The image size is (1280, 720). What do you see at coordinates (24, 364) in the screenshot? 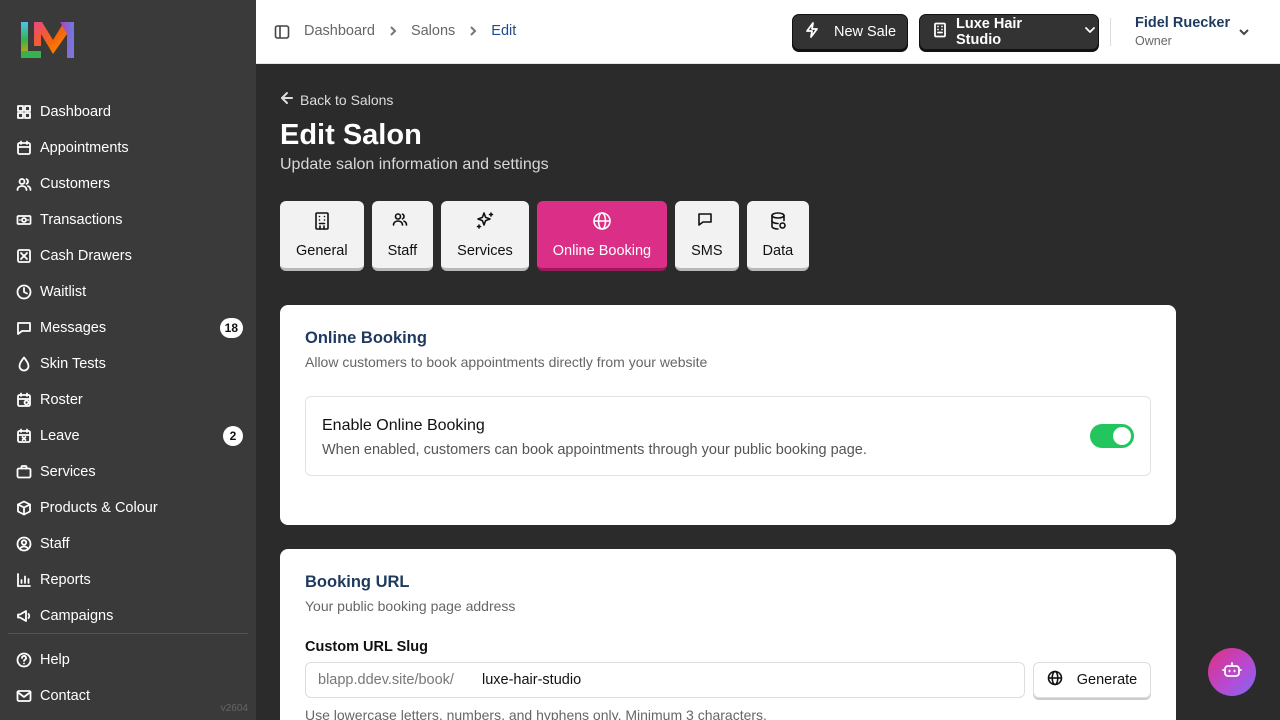
I see `droplet-icon` at bounding box center [24, 364].